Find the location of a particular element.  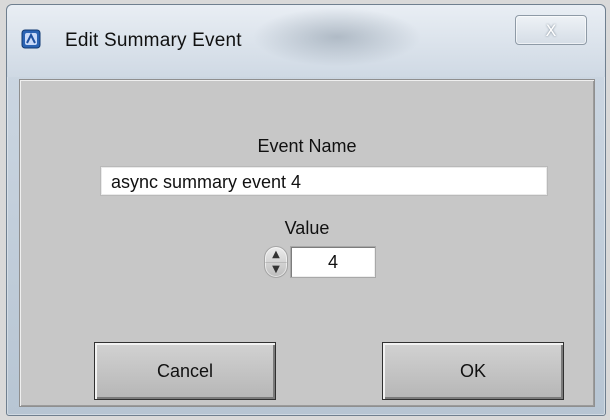

close-icon: X is located at coordinates (551, 30).